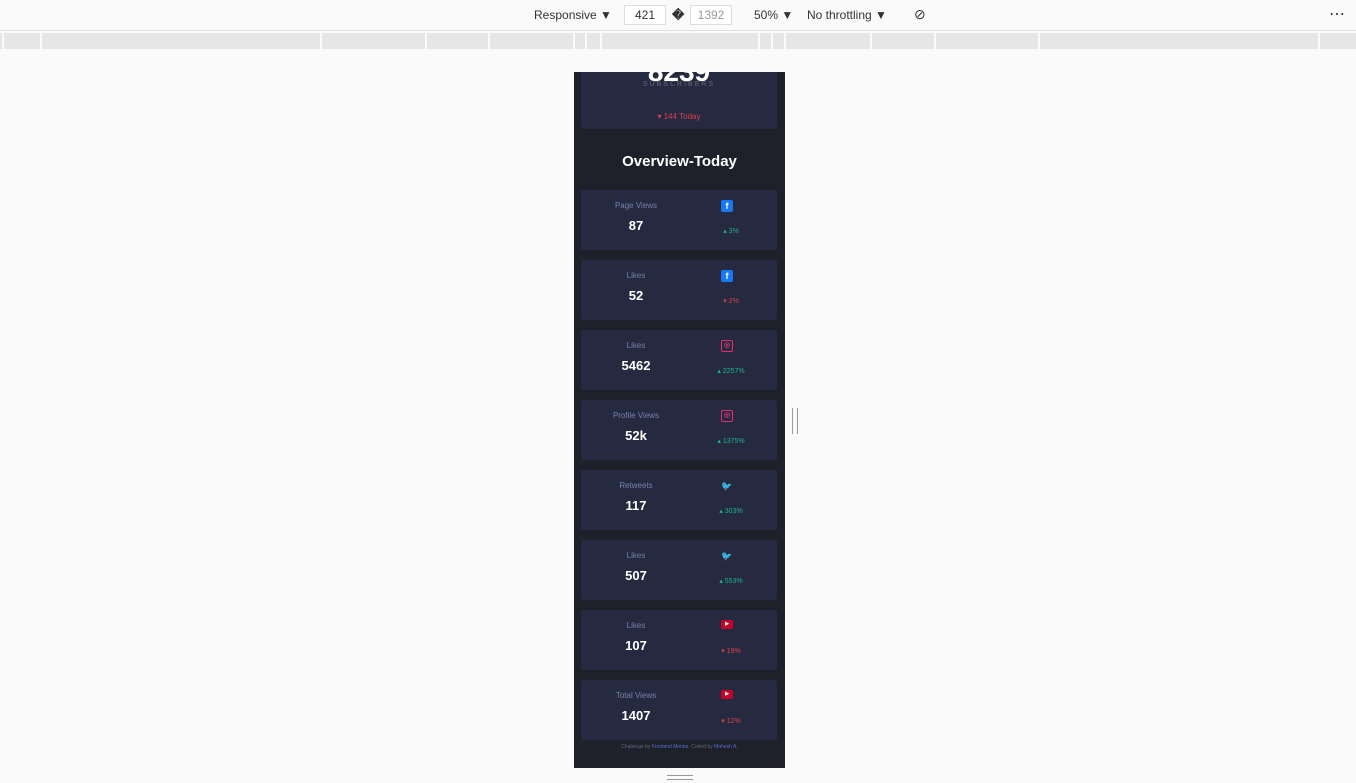  I want to click on card-label: Page Views, so click(636, 205).